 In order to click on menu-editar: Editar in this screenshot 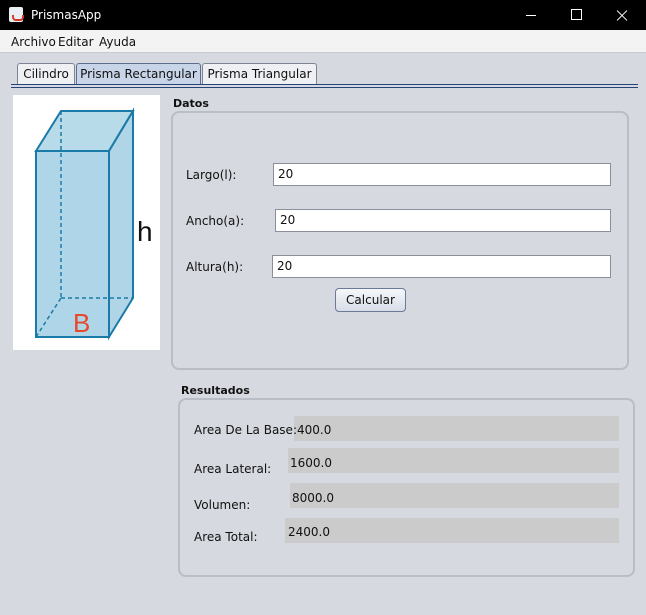, I will do `click(76, 42)`.